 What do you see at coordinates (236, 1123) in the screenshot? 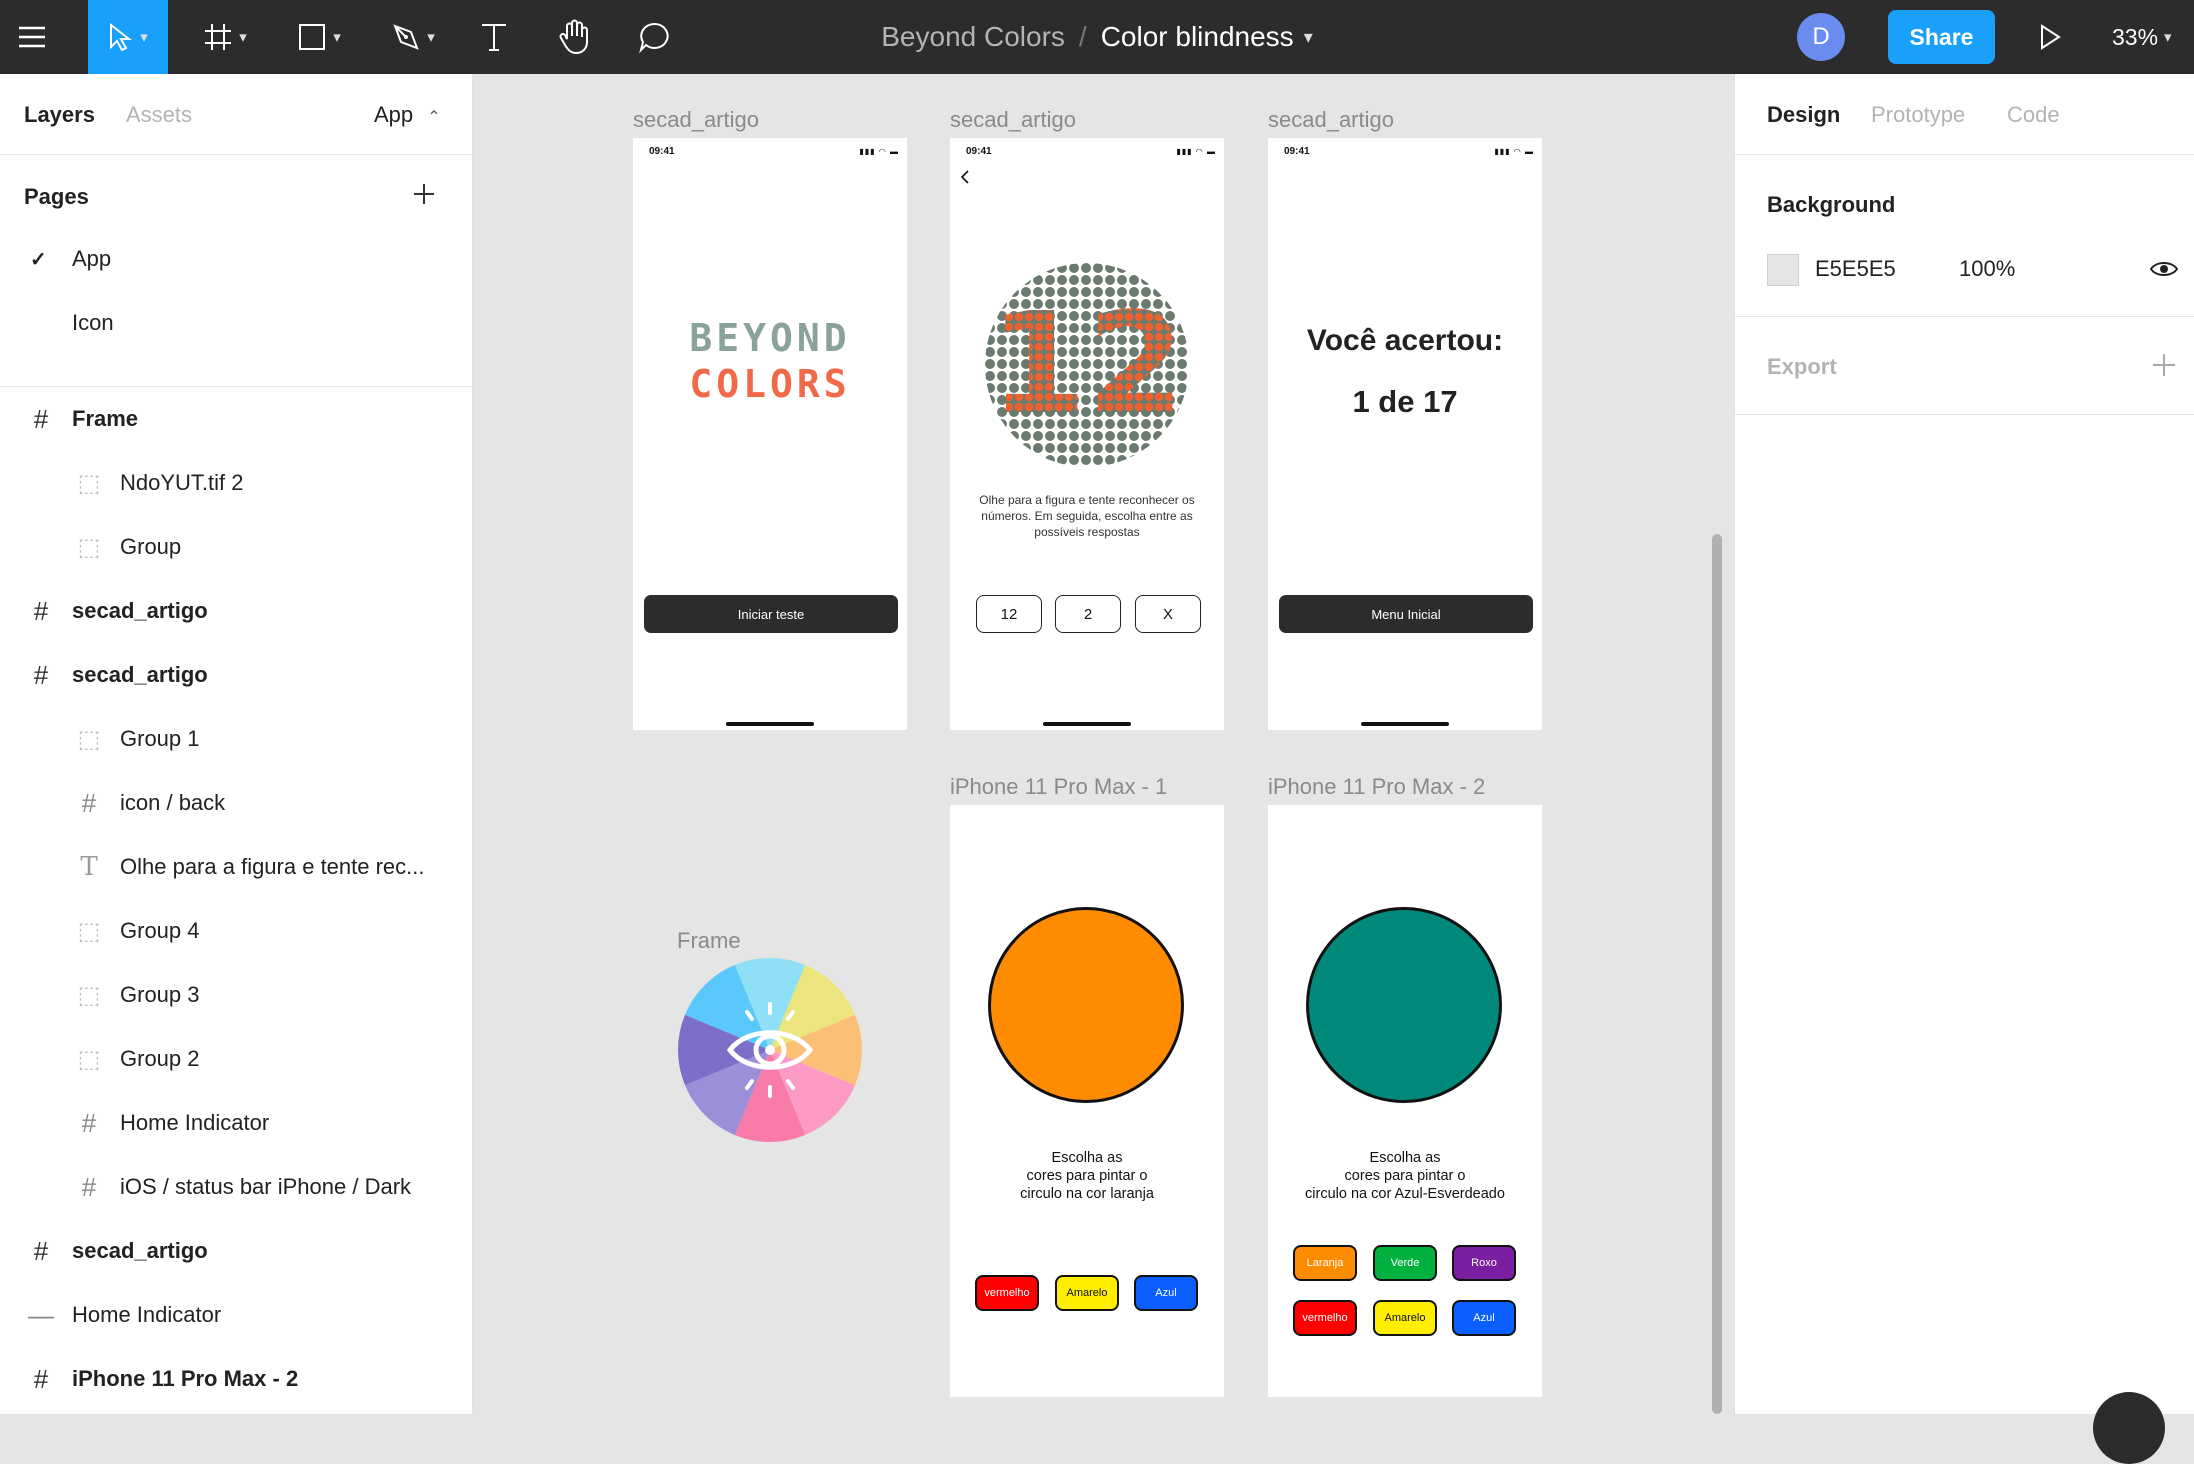
I see `layer-row: # Home Indicator` at bounding box center [236, 1123].